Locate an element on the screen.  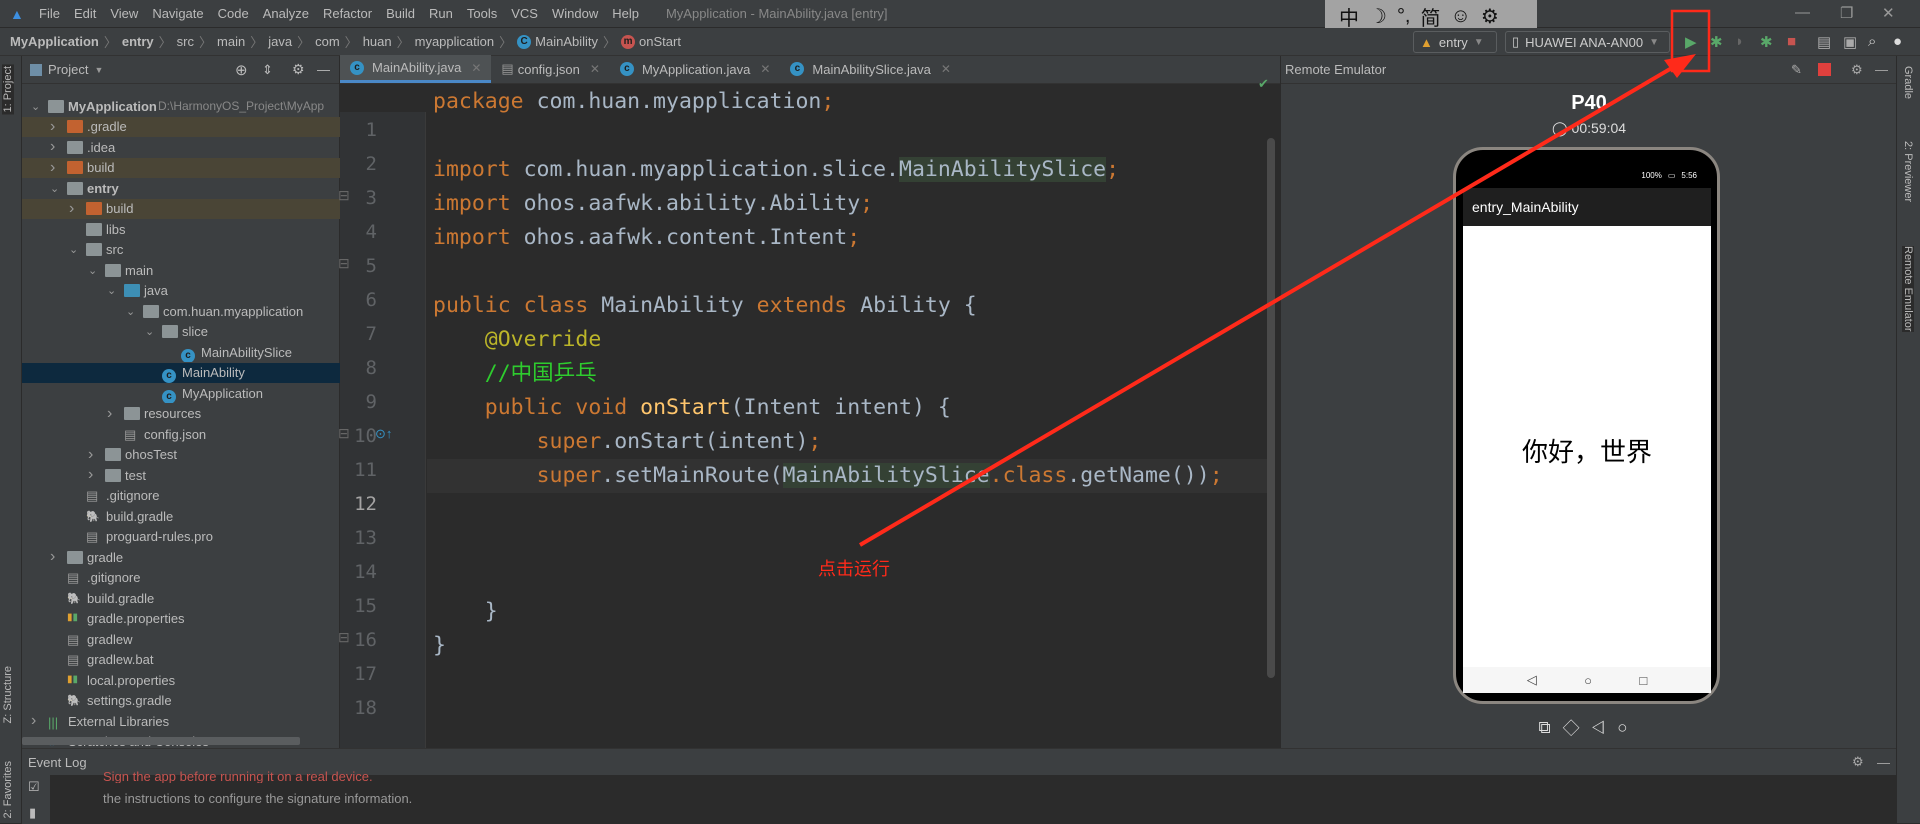
attach-debugger-icon: ◗ is located at coordinates (1739, 41).